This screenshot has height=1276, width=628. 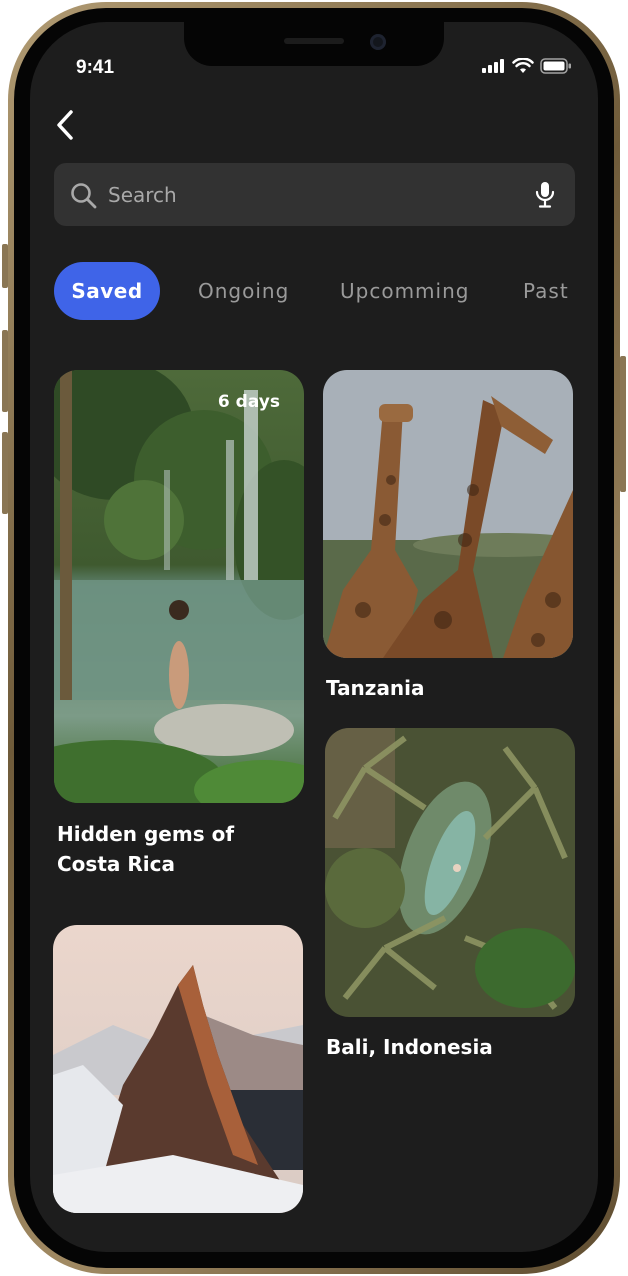 I want to click on status-icons, so click(x=527, y=66).